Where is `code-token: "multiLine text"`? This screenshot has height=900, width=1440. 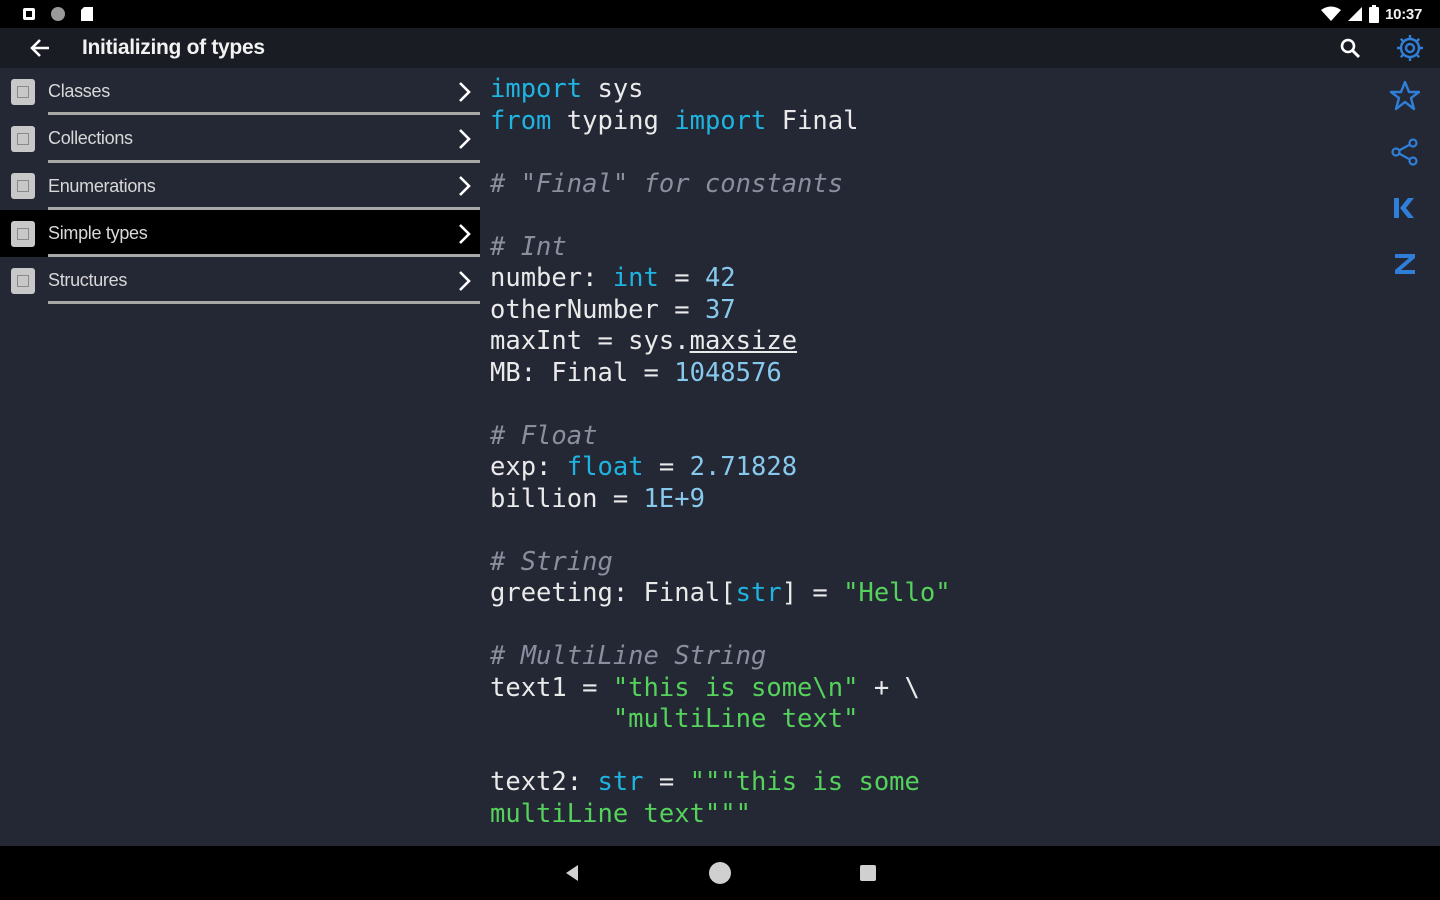 code-token: "multiLine text" is located at coordinates (735, 719).